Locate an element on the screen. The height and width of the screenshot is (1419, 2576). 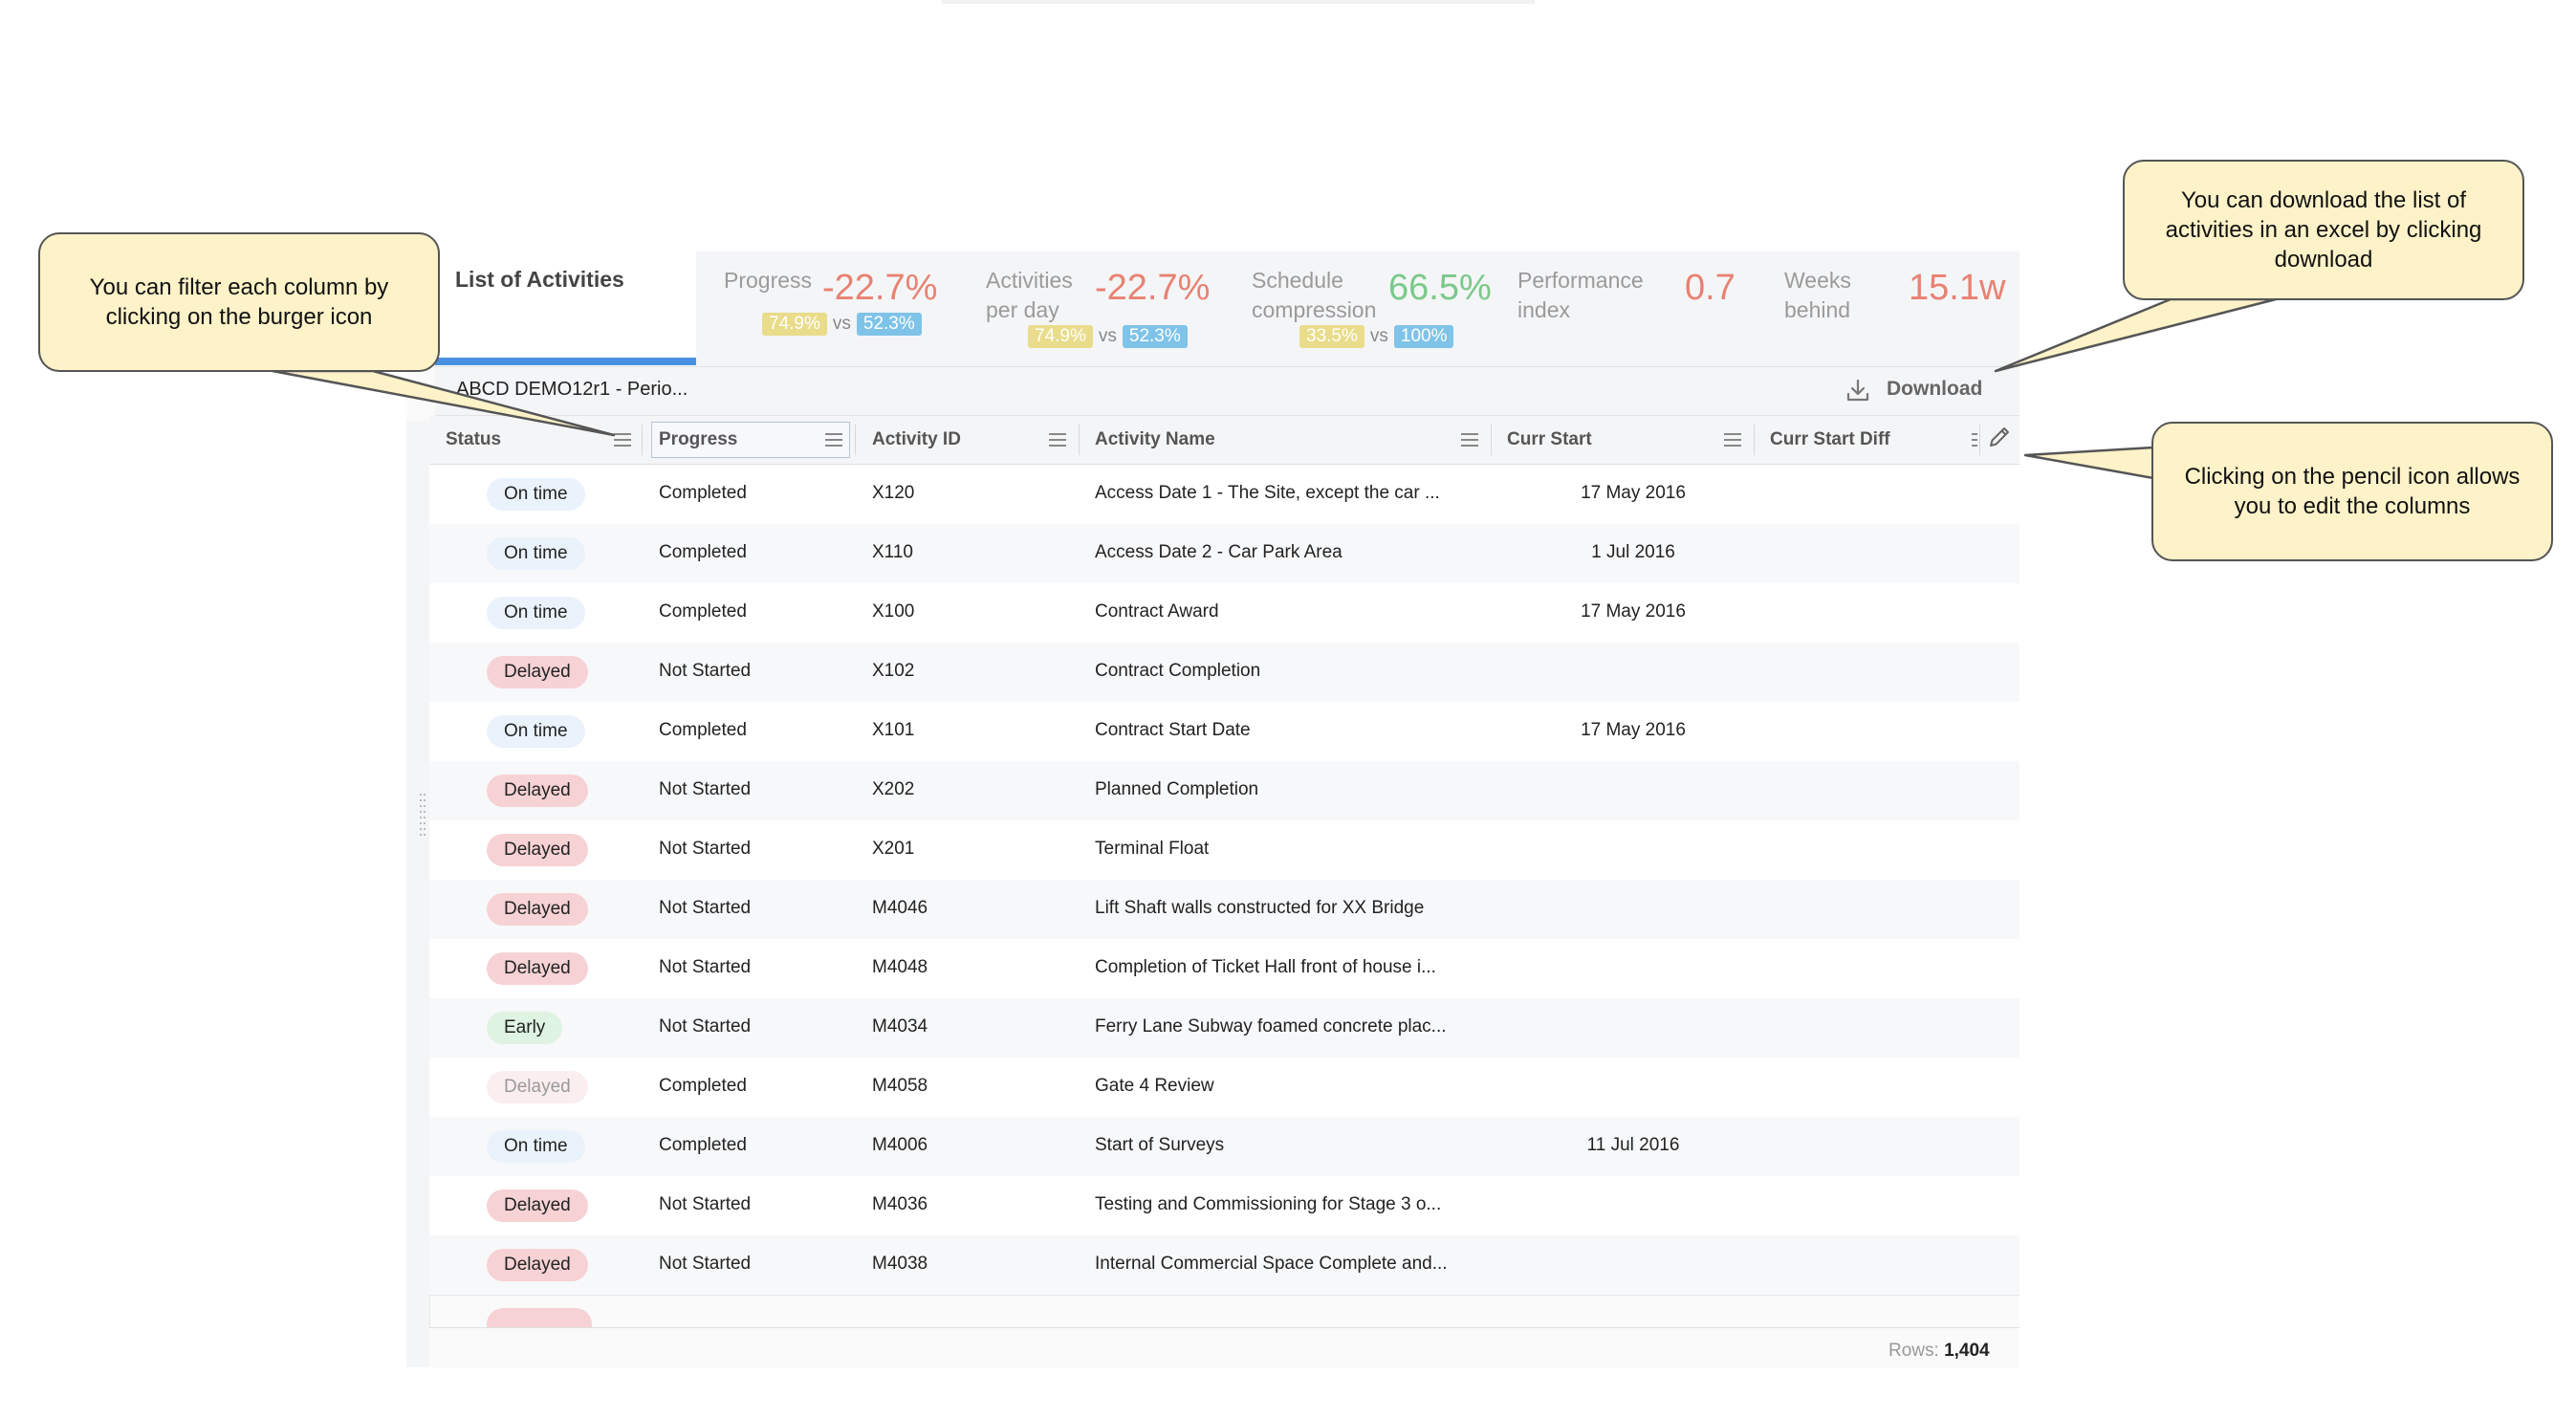
metric-label: Schedule is located at coordinates (1297, 280).